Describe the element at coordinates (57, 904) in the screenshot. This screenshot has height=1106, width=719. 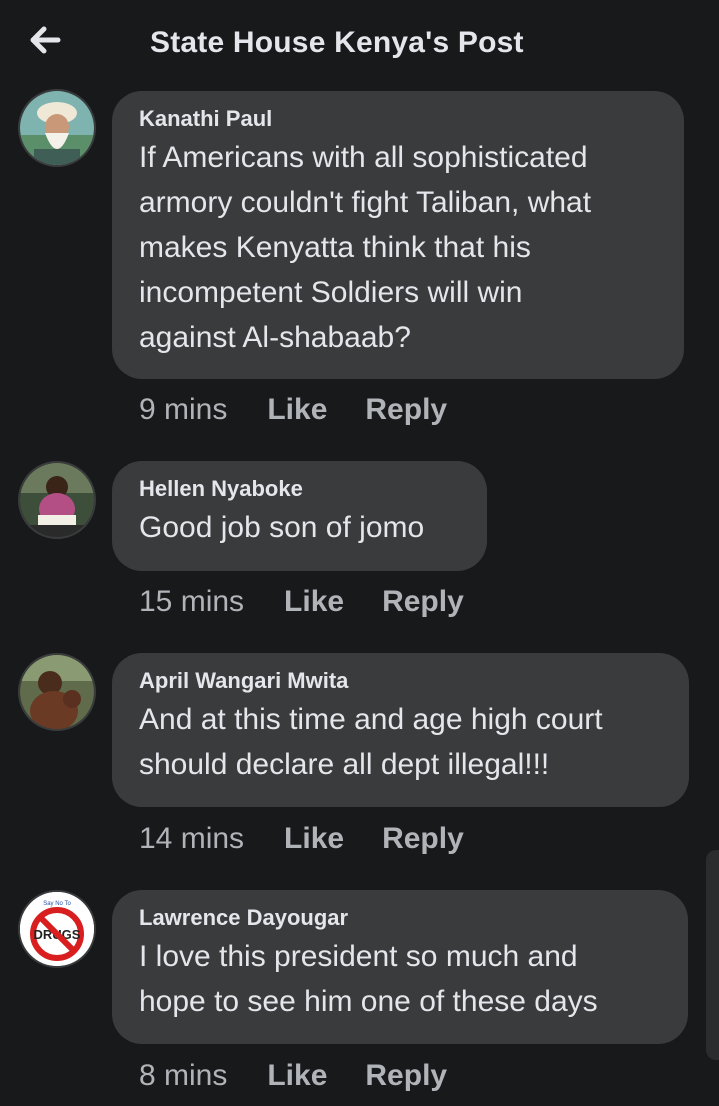
I see `avatar-caption: Say No To` at that location.